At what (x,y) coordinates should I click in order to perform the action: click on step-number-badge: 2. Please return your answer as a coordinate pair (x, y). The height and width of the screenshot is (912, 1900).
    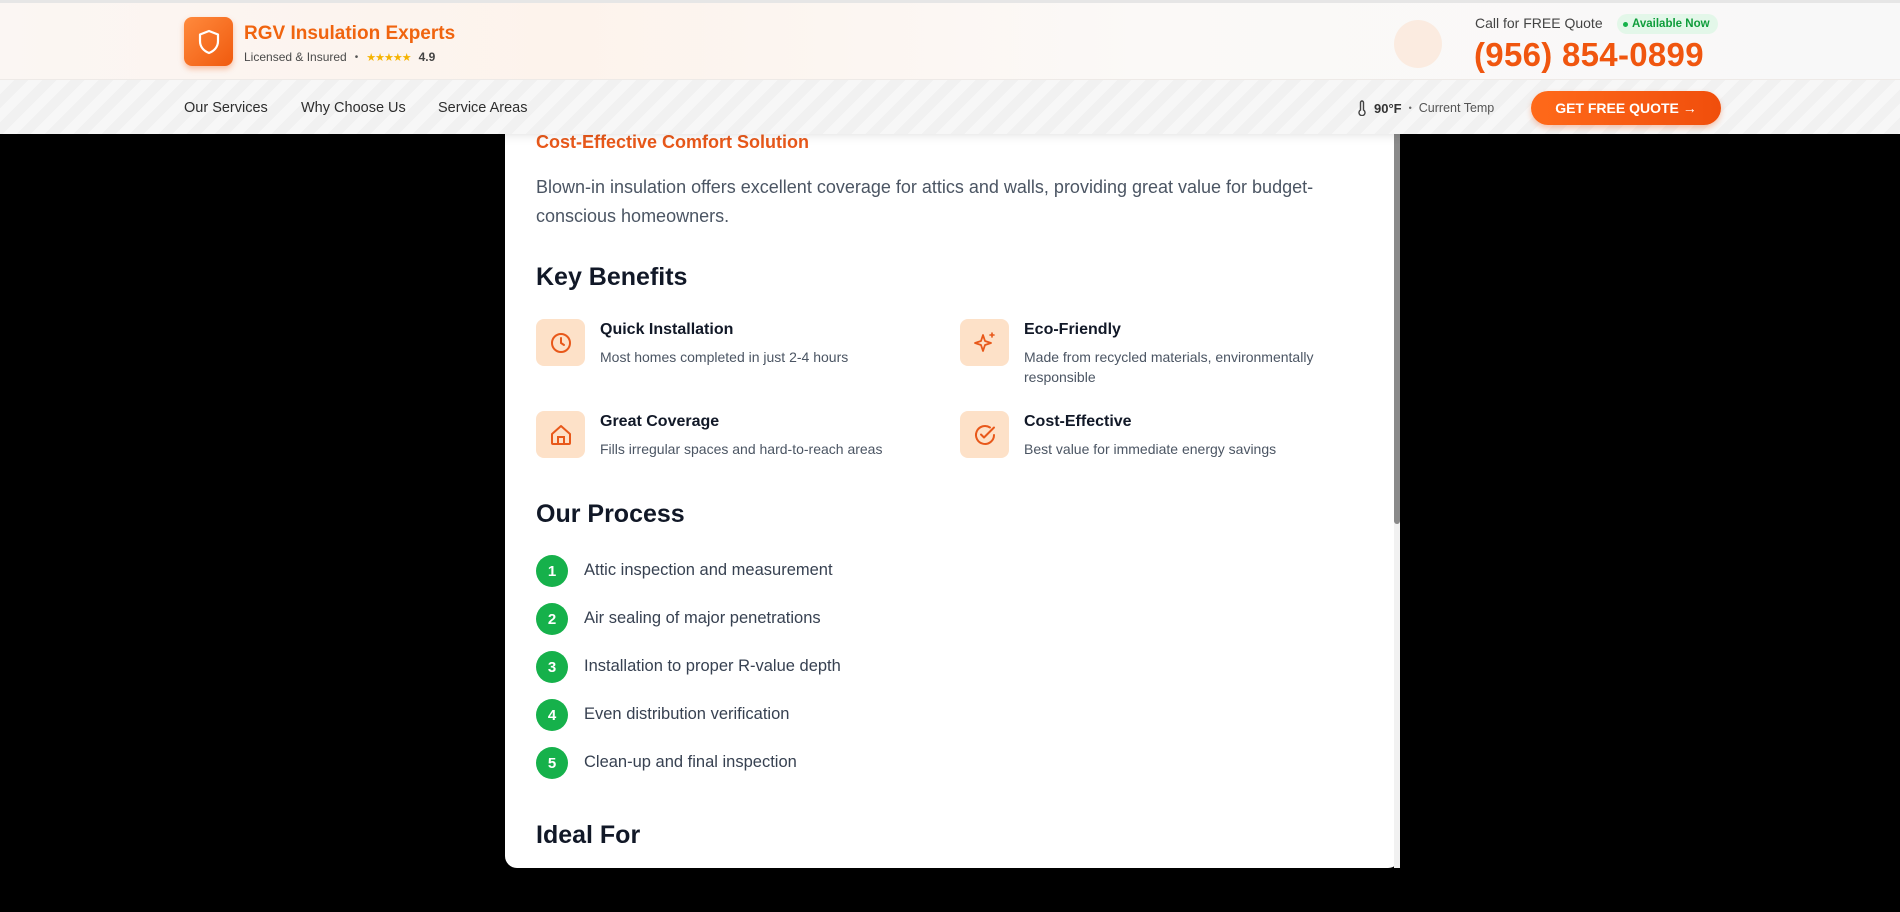
    Looking at the image, I should click on (552, 619).